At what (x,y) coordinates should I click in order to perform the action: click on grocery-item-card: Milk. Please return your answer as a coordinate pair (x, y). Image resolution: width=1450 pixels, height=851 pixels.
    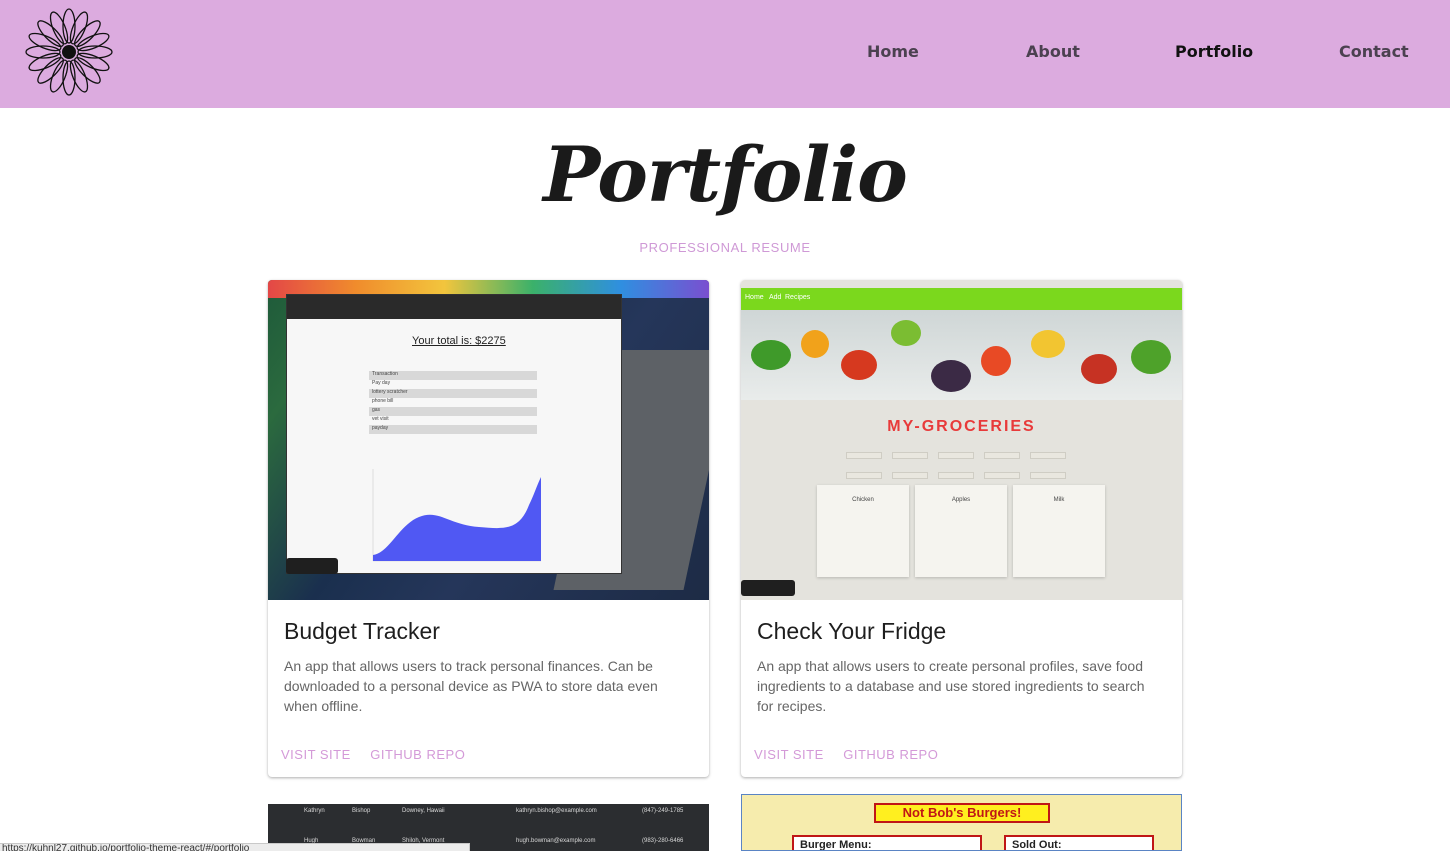
    Looking at the image, I should click on (1059, 531).